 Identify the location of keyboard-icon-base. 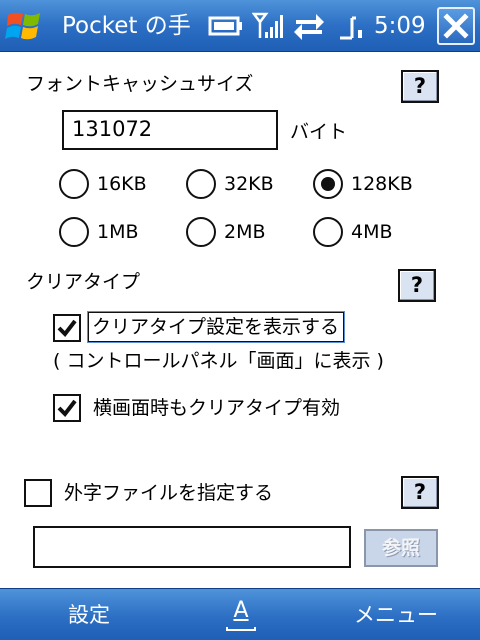
(241, 629).